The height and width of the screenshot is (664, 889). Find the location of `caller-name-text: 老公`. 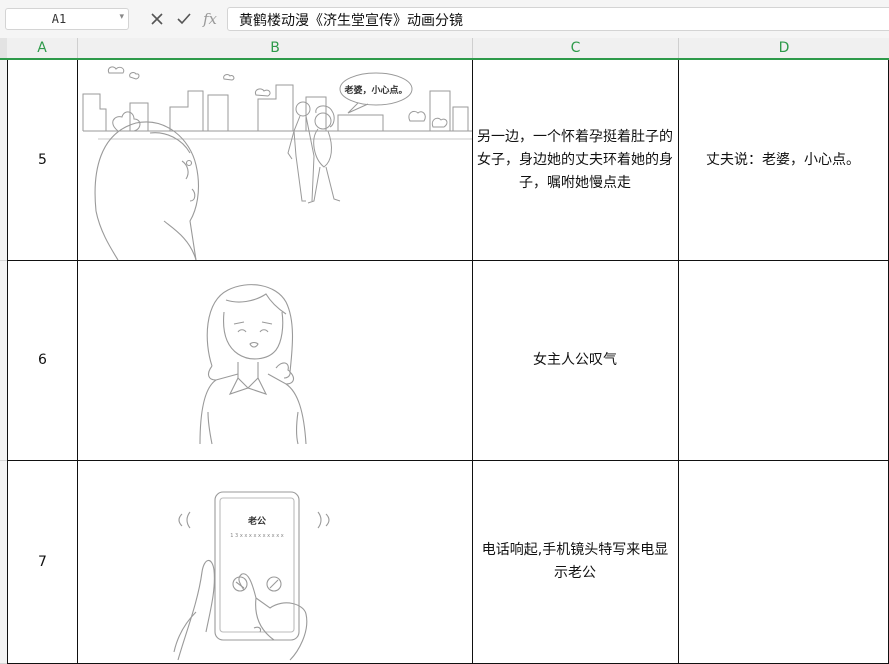

caller-name-text: 老公 is located at coordinates (255, 521).